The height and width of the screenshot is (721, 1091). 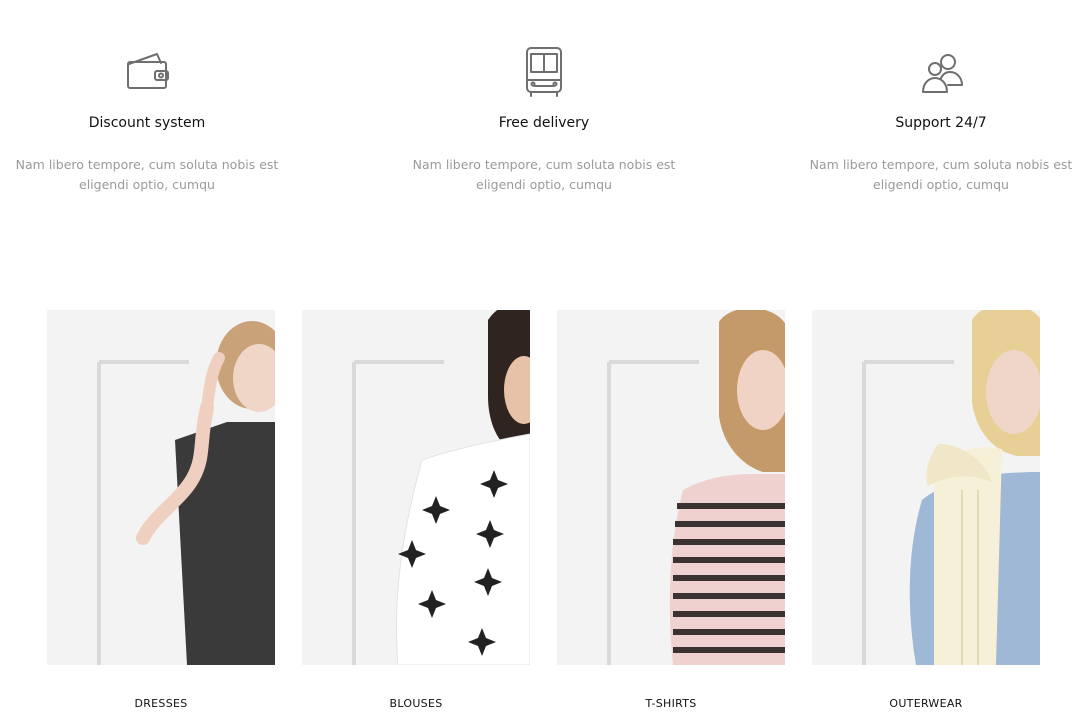 I want to click on category-card-outerwear: OUTERWEAR, so click(x=926, y=515).